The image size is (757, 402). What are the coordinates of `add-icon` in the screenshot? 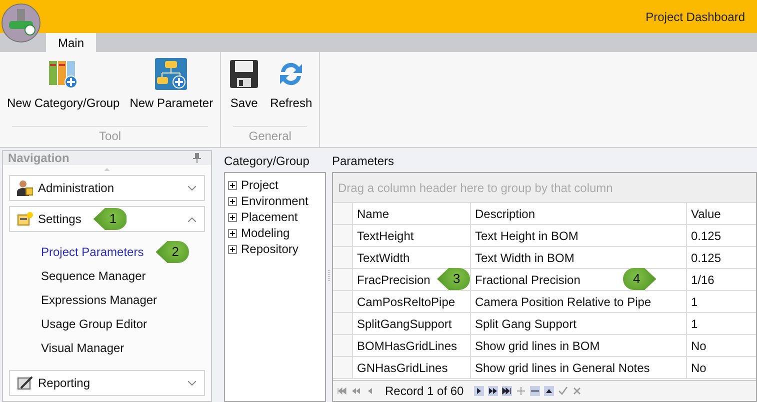 It's located at (521, 391).